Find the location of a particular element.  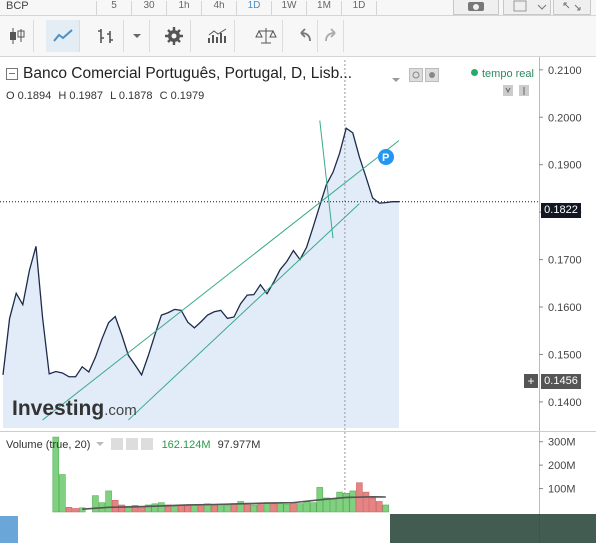

investing-logo: Investing.com is located at coordinates (74, 409).